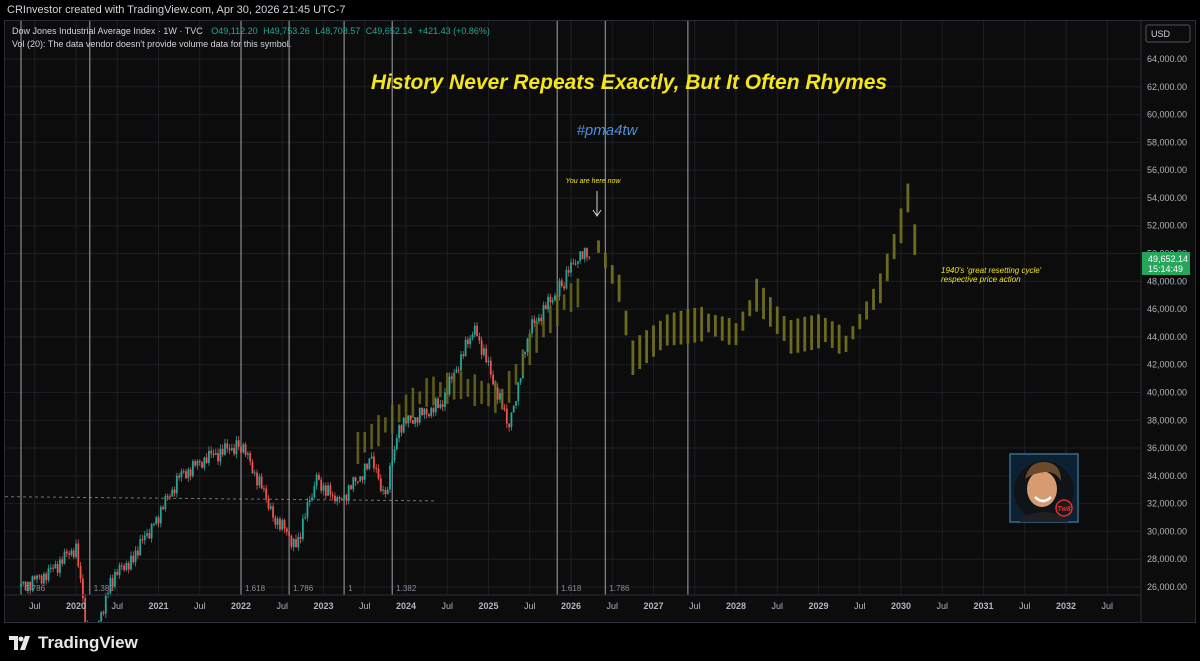 Image resolution: width=1200 pixels, height=661 pixels. I want to click on tradingview-logo: TradingView, so click(73, 643).